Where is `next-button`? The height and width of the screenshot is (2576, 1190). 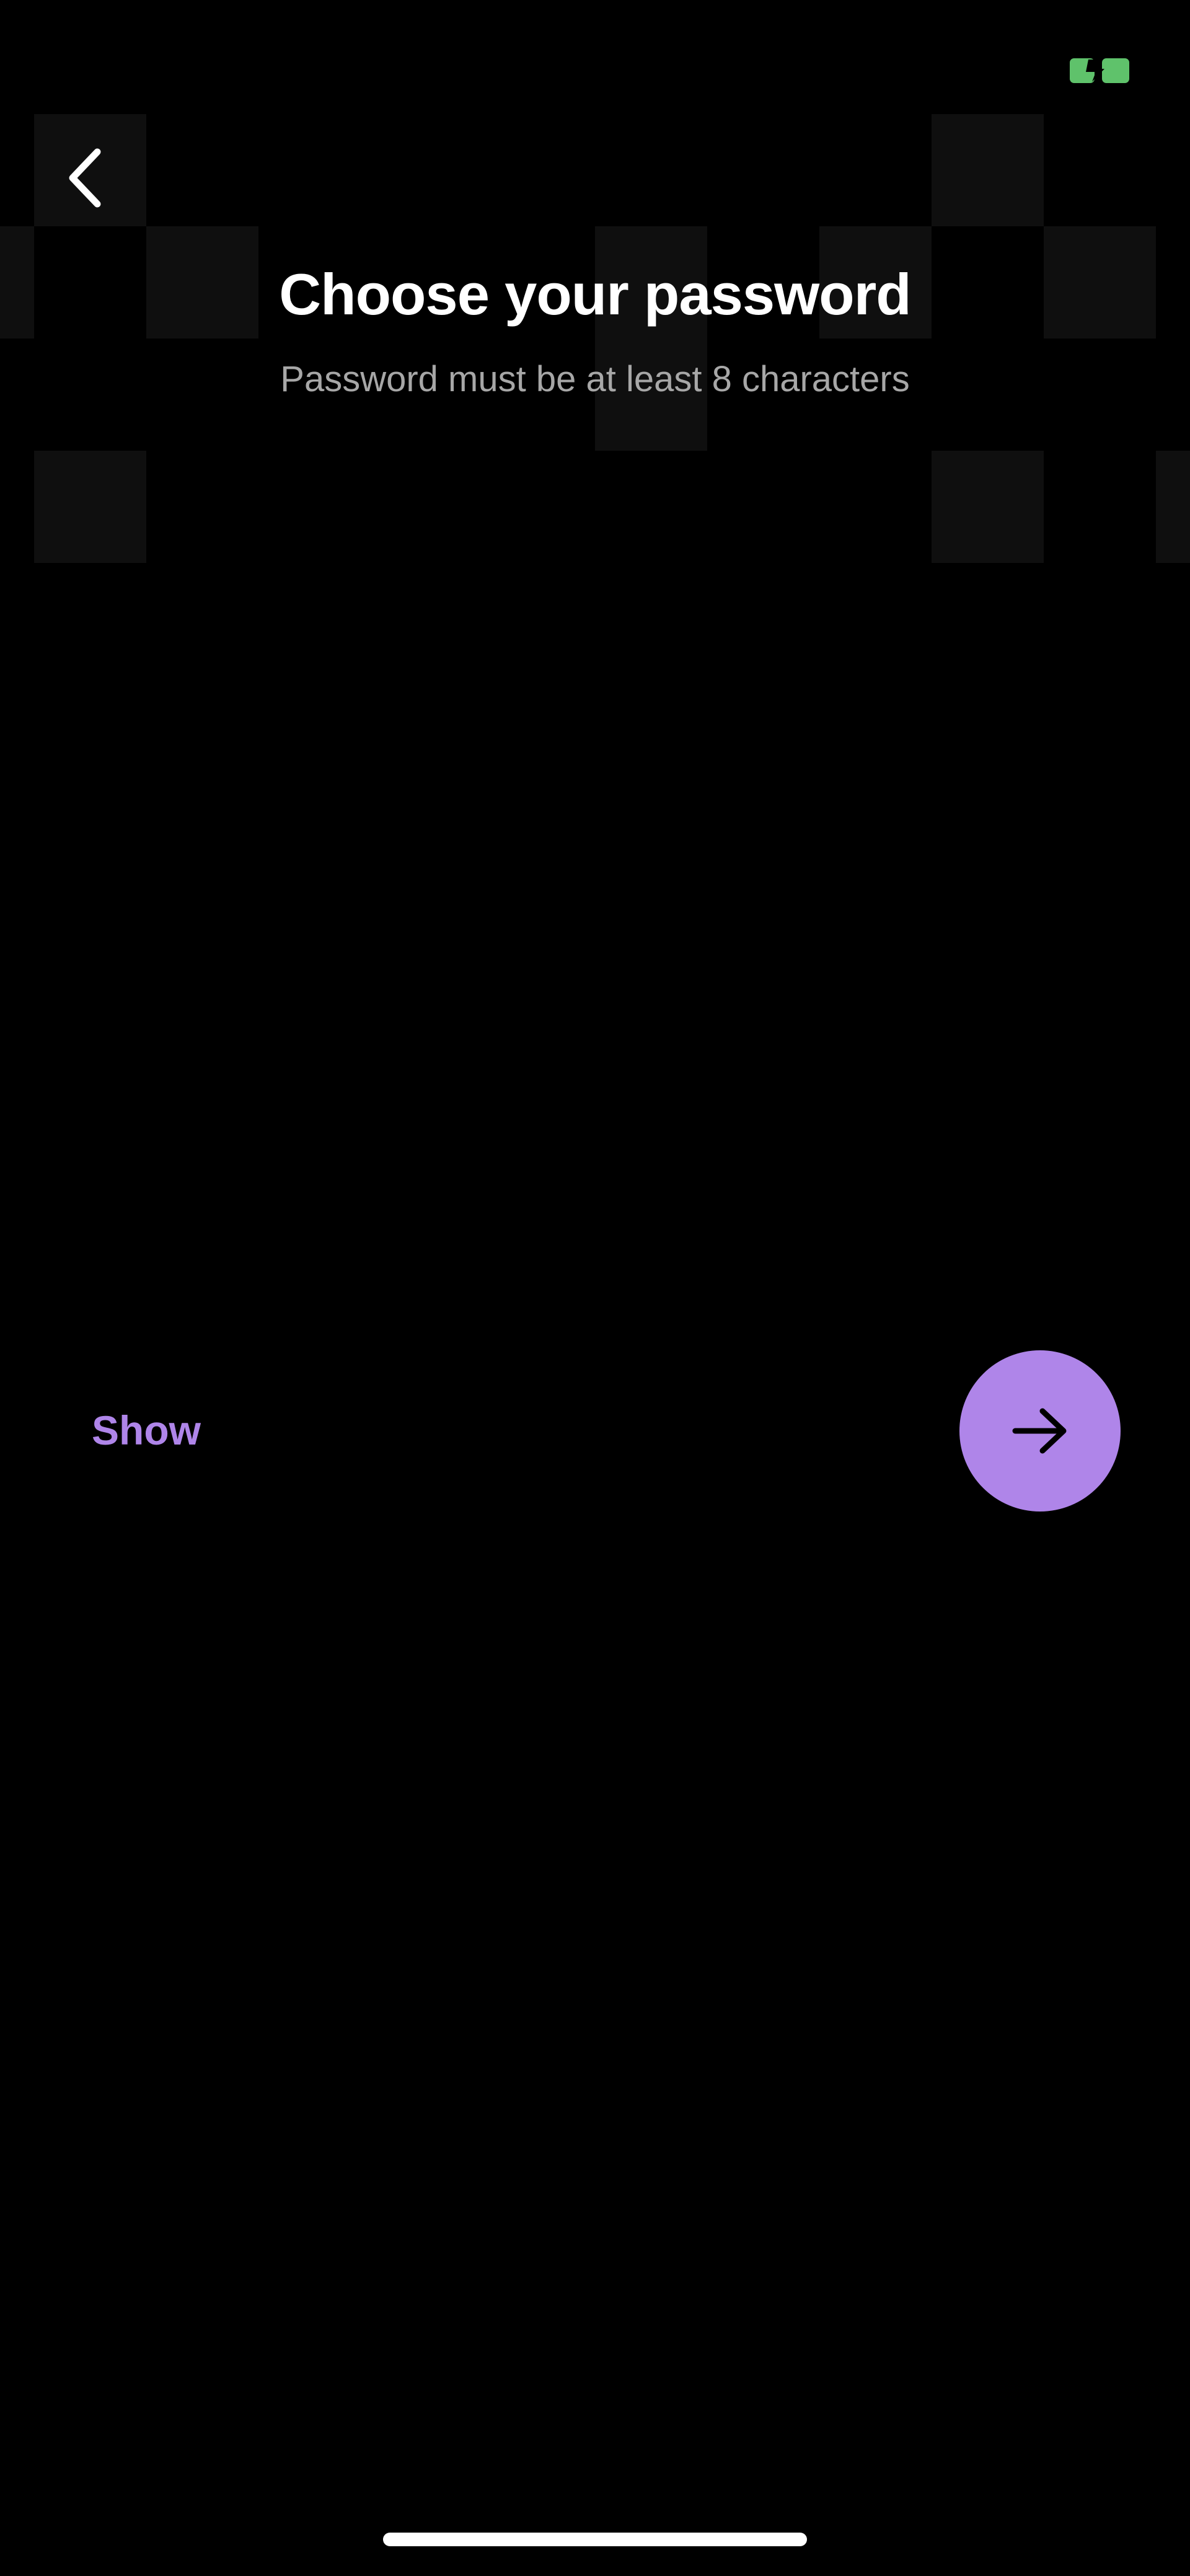
next-button is located at coordinates (1040, 1431).